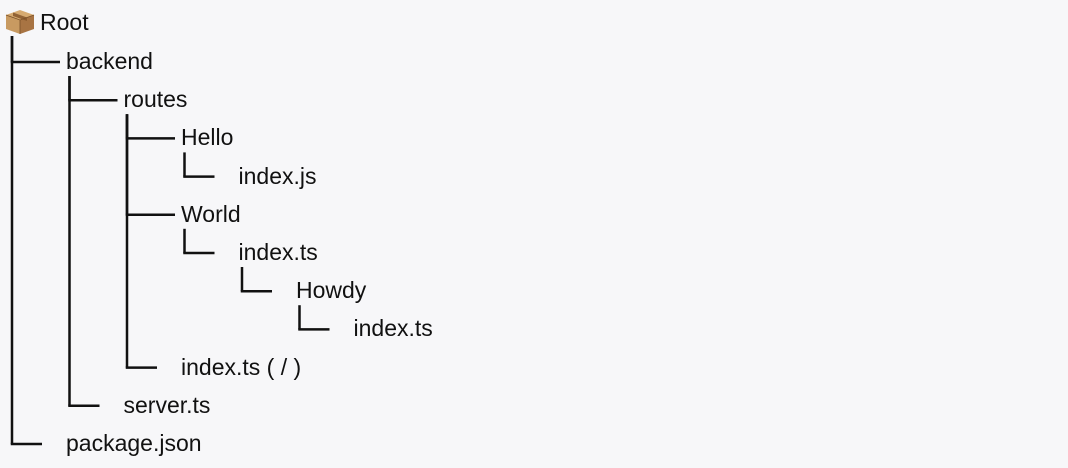 Image resolution: width=1068 pixels, height=468 pixels. I want to click on tree-node-label: index.ts ( / ), so click(241, 366).